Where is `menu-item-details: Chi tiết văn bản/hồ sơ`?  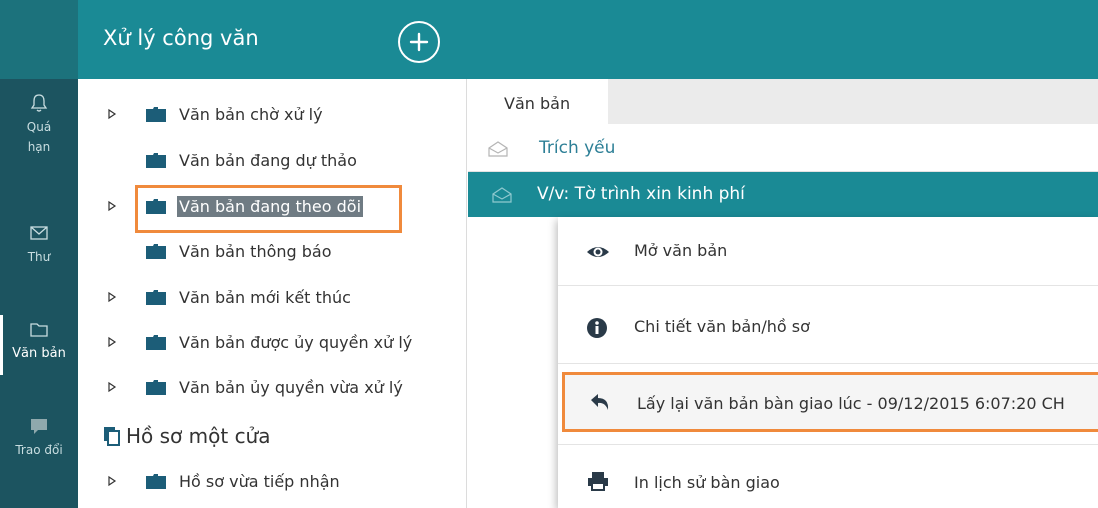
menu-item-details: Chi tiết văn bản/hồ sơ is located at coordinates (828, 329).